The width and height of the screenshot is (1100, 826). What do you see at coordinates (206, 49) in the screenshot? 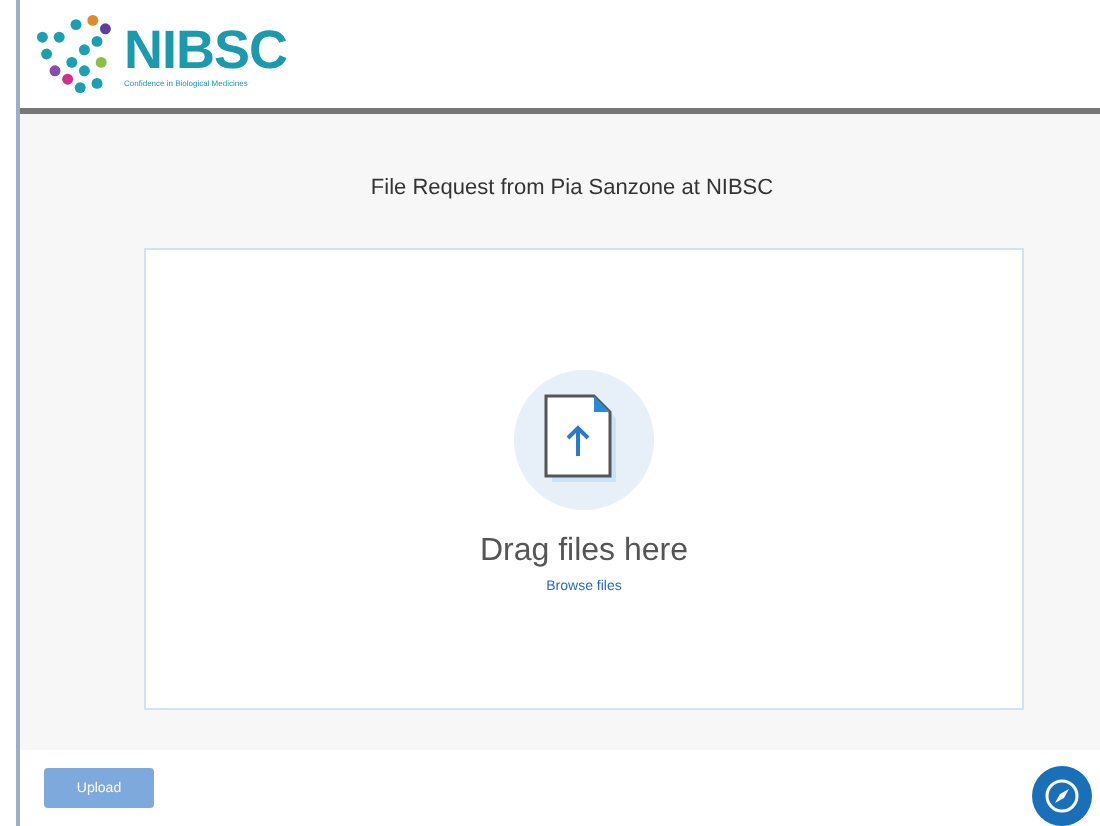
I see `logo-text: NIBSC` at bounding box center [206, 49].